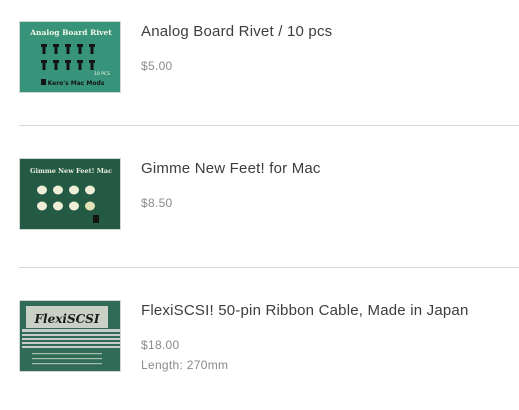 The image size is (519, 410). What do you see at coordinates (71, 171) in the screenshot?
I see `image-title: Gimme New Feet! Mac` at bounding box center [71, 171].